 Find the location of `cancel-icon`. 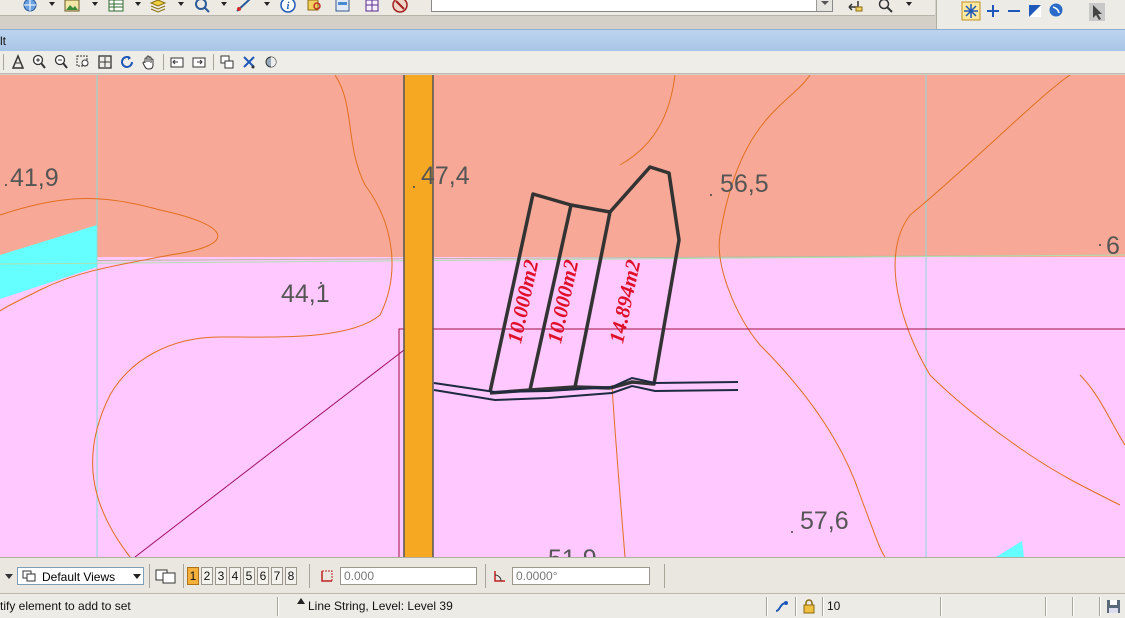

cancel-icon is located at coordinates (400, 6).